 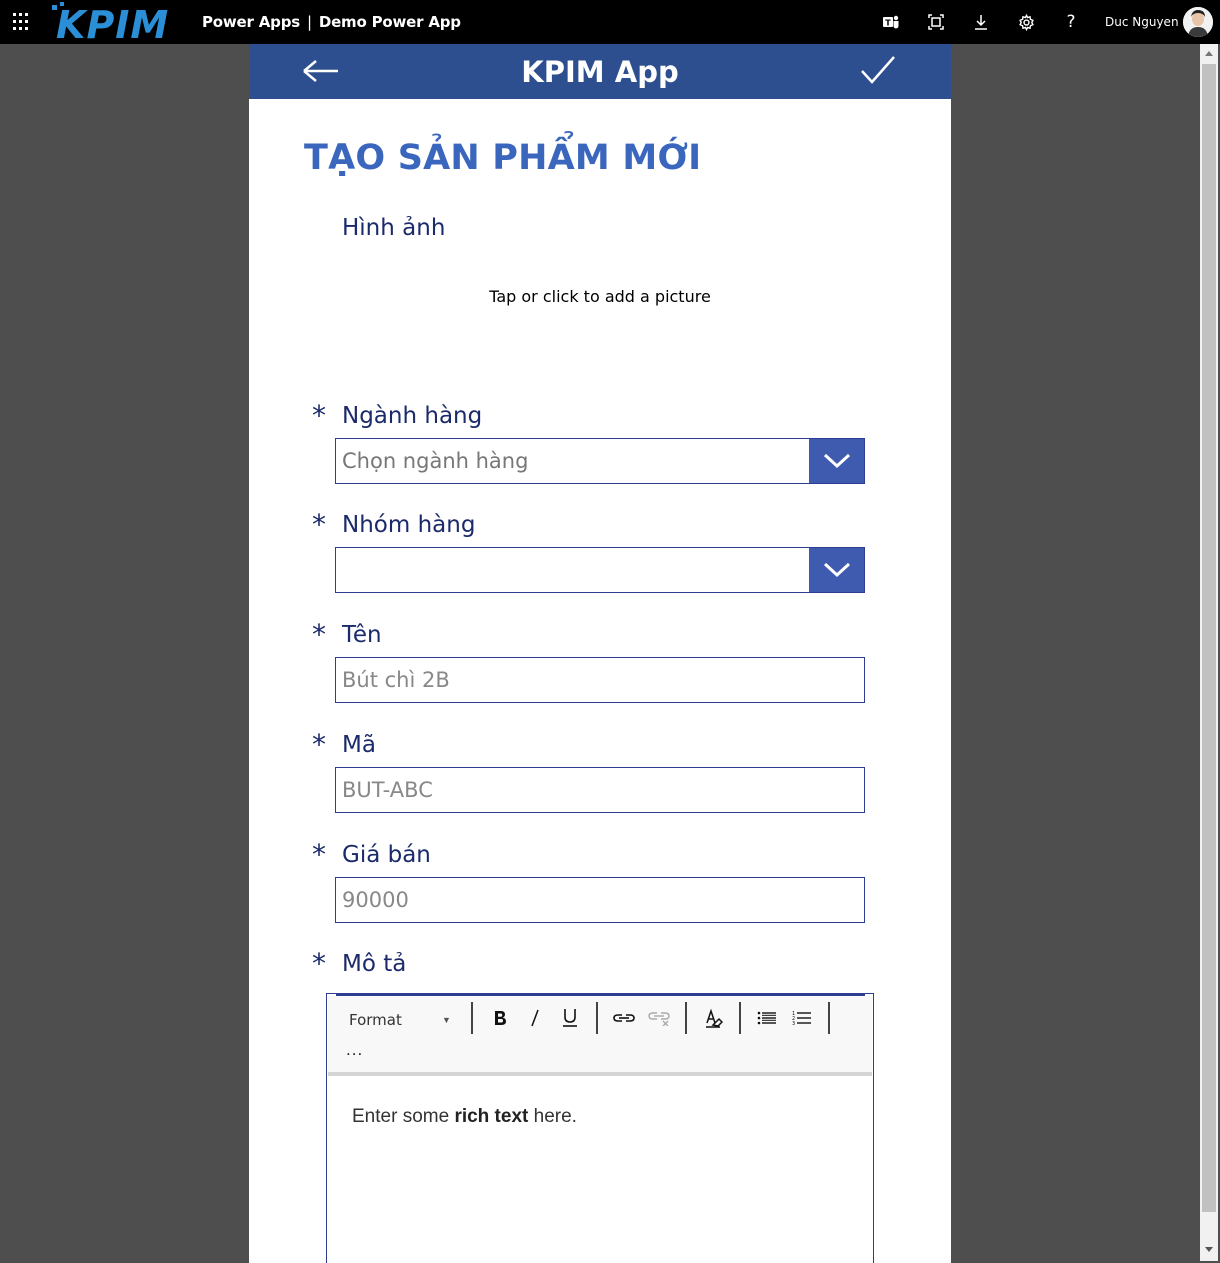 What do you see at coordinates (1198, 22) in the screenshot?
I see `avatar` at bounding box center [1198, 22].